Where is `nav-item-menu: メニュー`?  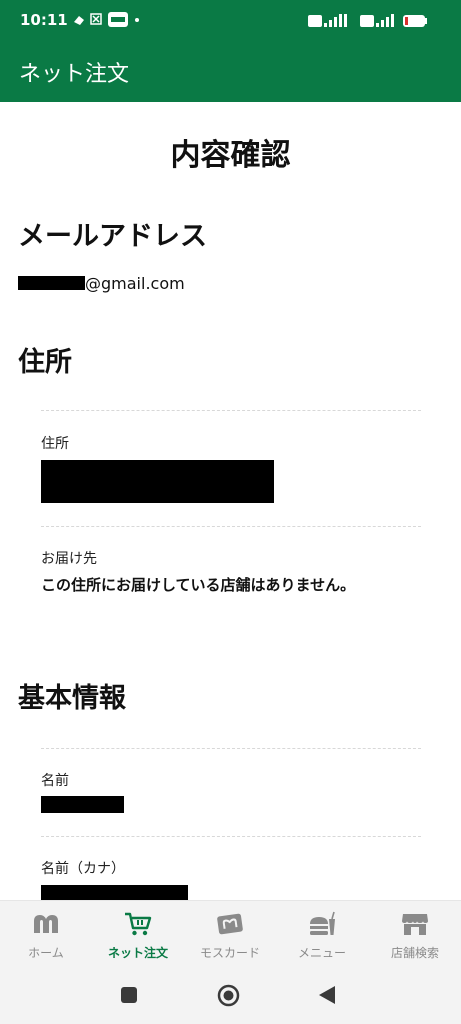
nav-item-menu: メニュー is located at coordinates (322, 935).